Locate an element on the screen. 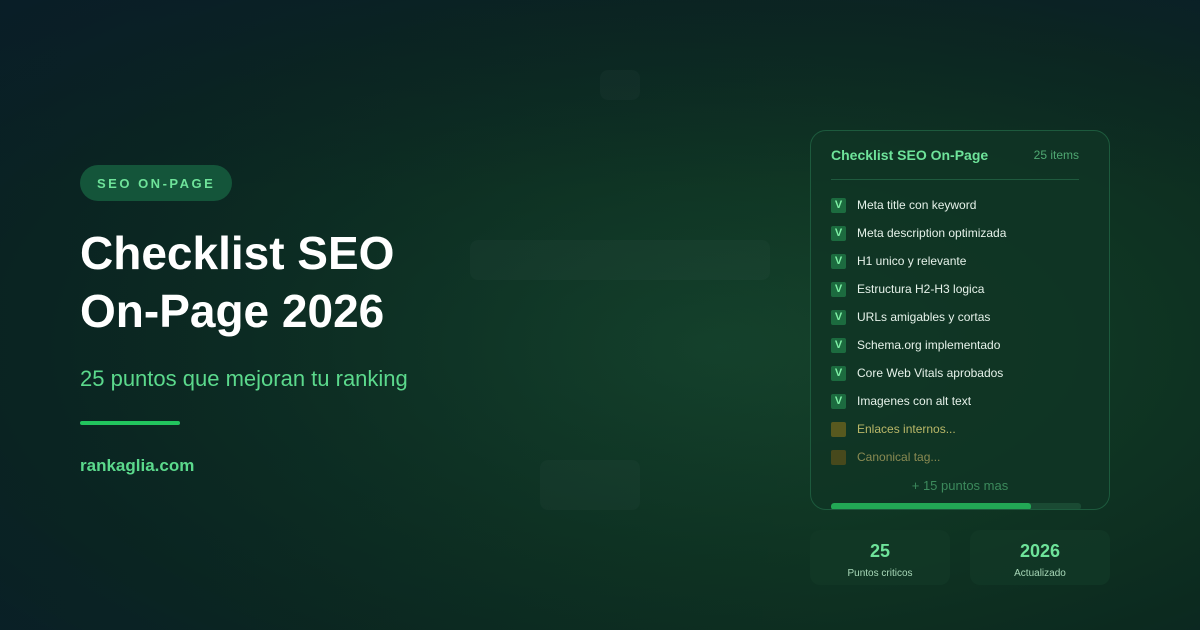 This screenshot has width=1200, height=630. checklist-item: V H1 unico y relevante is located at coordinates (960, 261).